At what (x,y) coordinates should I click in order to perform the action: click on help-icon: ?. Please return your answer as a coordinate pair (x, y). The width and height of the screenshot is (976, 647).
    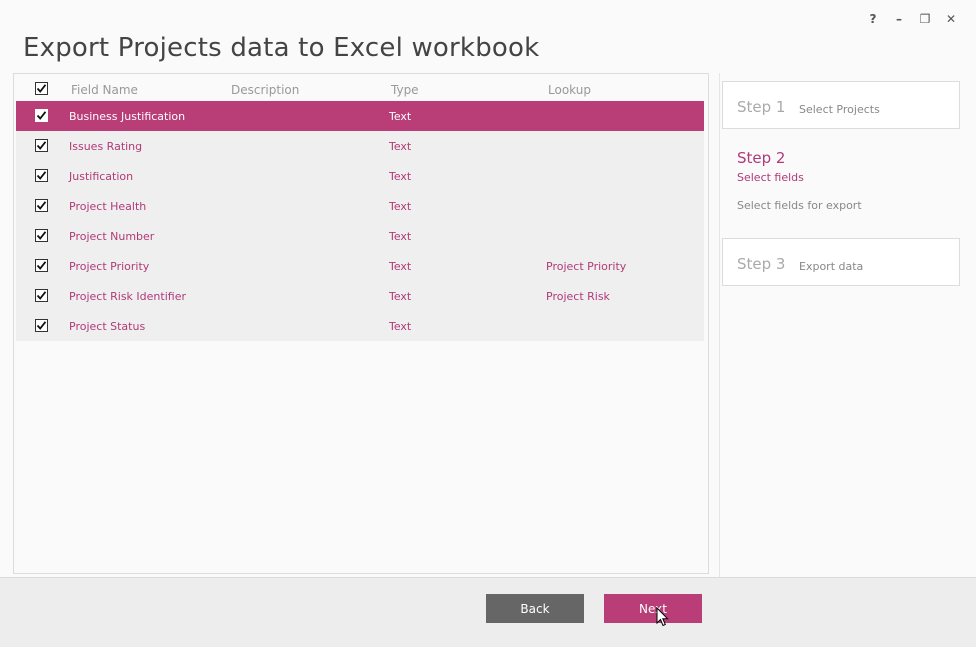
    Looking at the image, I should click on (873, 19).